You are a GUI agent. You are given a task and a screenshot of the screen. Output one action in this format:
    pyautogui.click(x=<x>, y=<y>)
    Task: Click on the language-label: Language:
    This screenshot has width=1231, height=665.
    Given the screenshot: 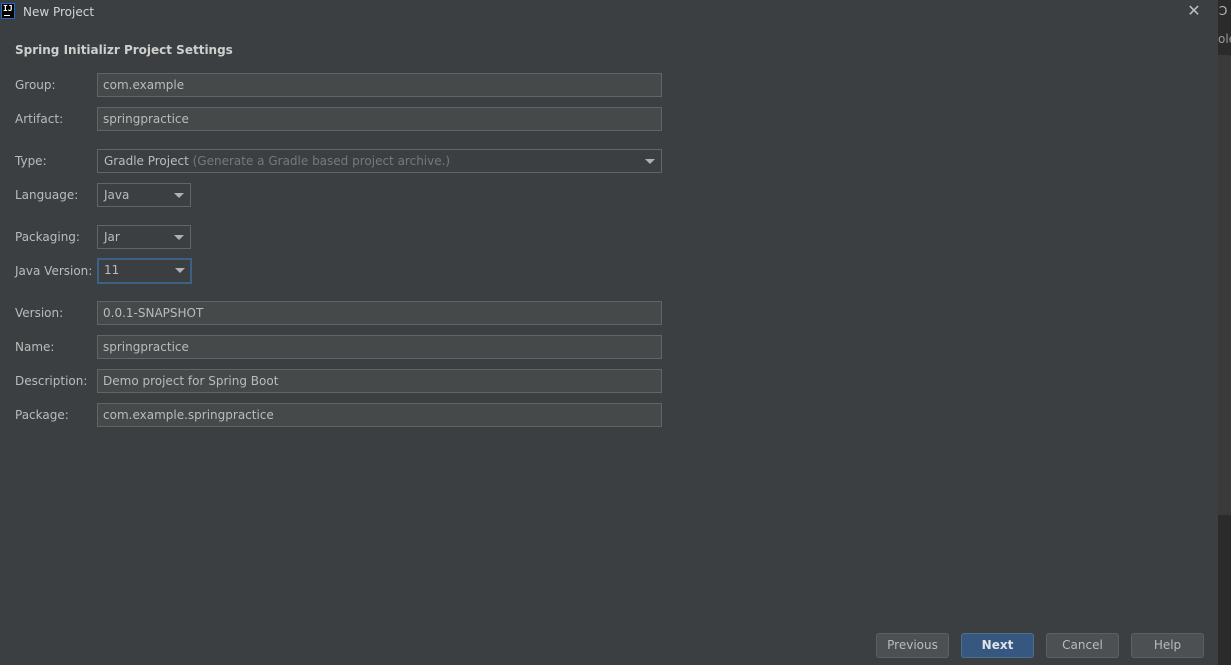 What is the action you would take?
    pyautogui.click(x=47, y=195)
    